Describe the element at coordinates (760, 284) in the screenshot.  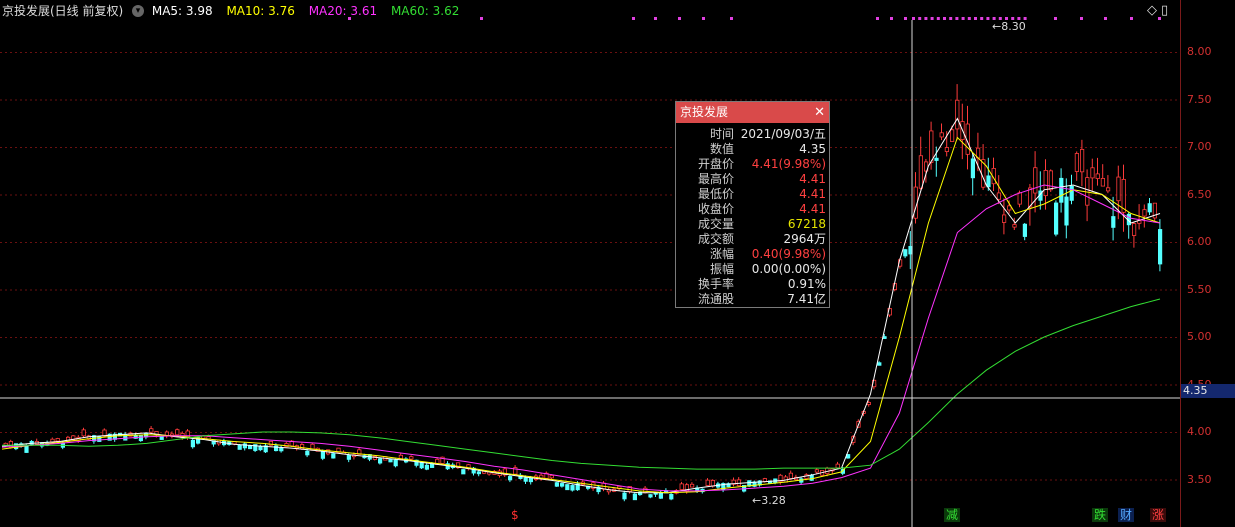
I see `tooltip-row: 换手率 0.91%` at that location.